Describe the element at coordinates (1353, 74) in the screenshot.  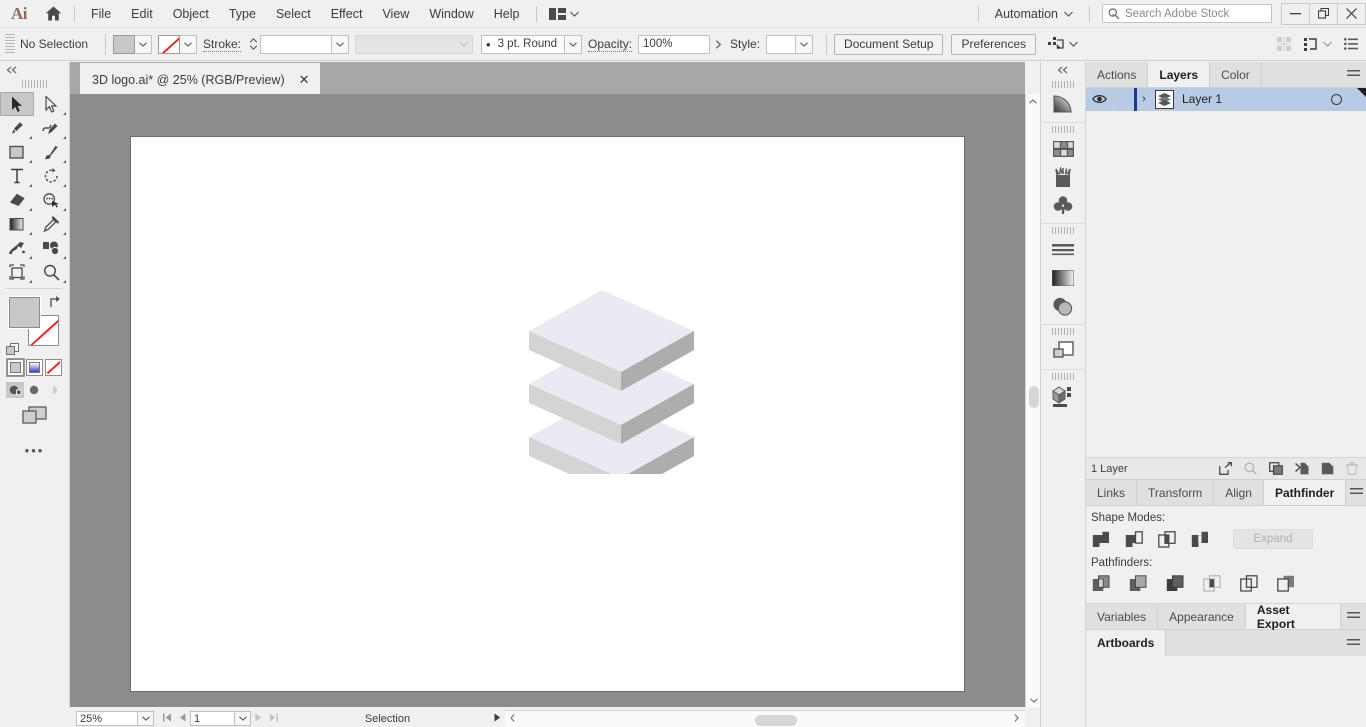
I see `layers-panel-menu-button` at that location.